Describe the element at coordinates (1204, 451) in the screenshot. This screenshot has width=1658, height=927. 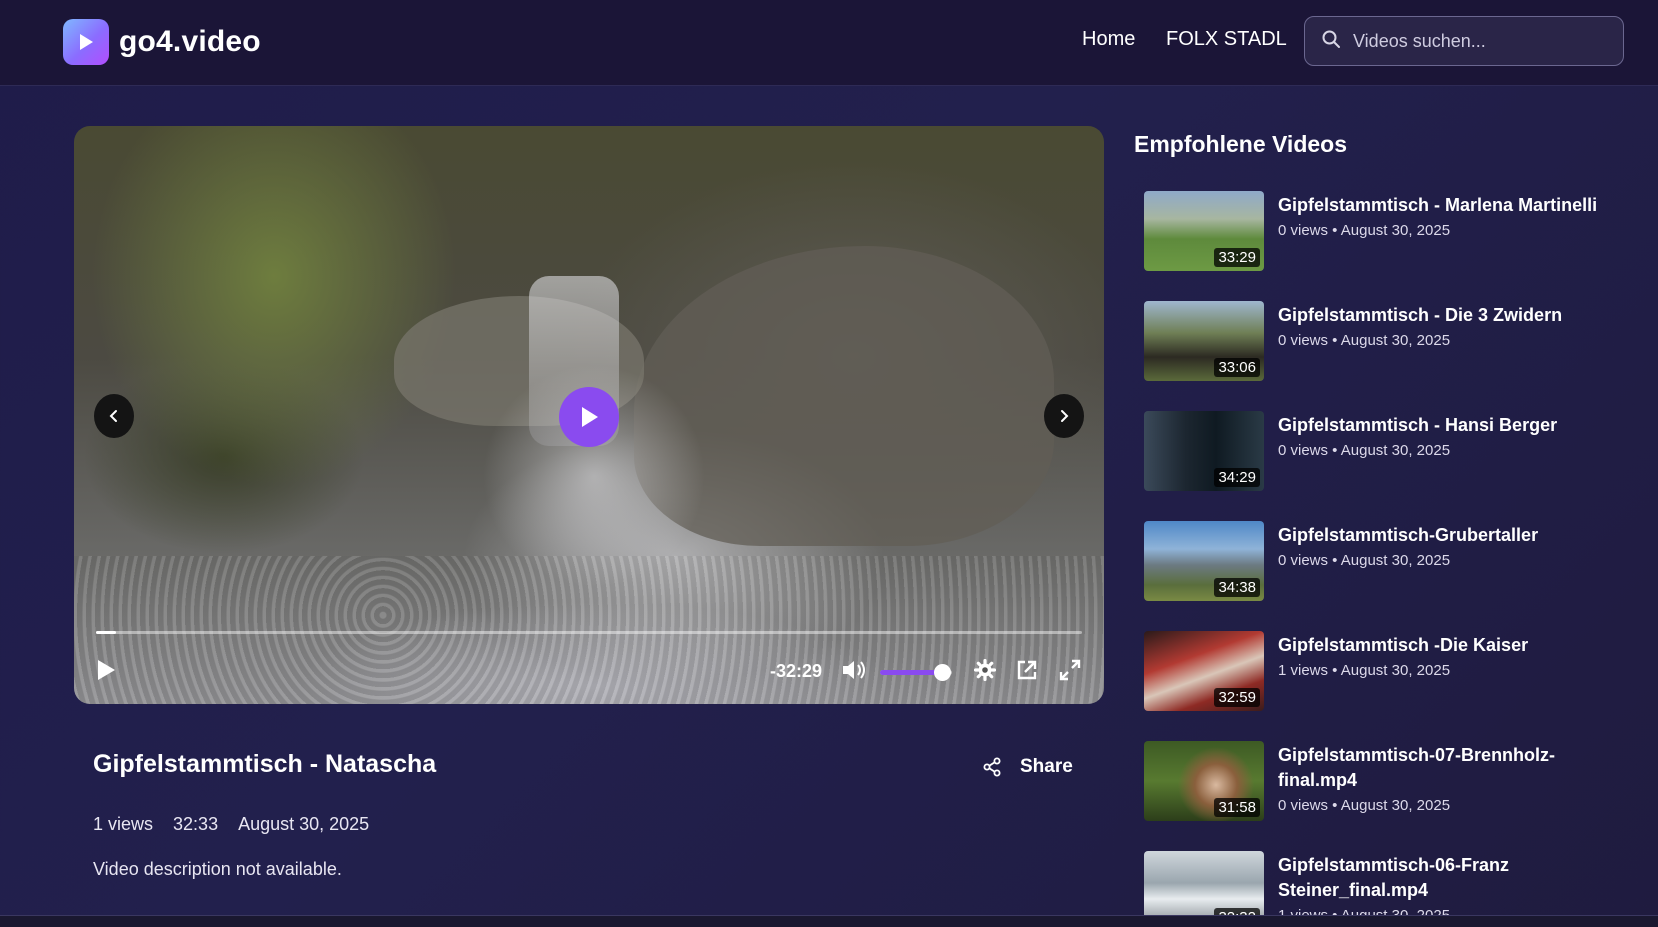
I see `video-thumbnail: 34:29` at that location.